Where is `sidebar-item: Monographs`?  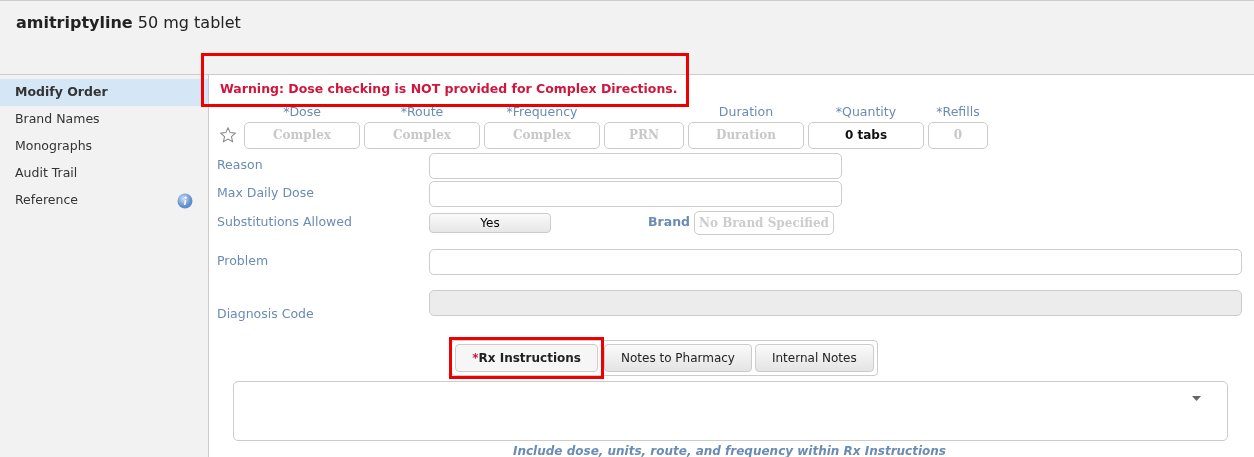 sidebar-item: Monographs is located at coordinates (54, 146).